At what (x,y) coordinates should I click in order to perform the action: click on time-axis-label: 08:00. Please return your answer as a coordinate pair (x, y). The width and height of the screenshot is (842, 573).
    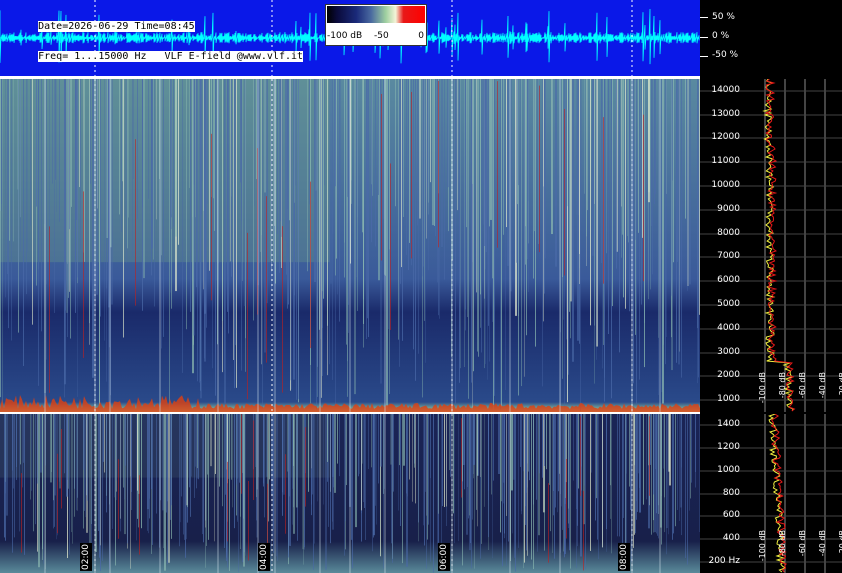
    Looking at the image, I should click on (624, 557).